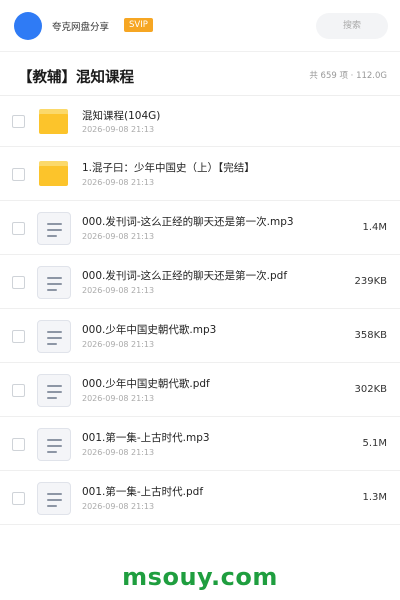 The height and width of the screenshot is (600, 400). Describe the element at coordinates (149, 330) in the screenshot. I see `file-name: 000.少年中国史朝代歌.mp3` at that location.